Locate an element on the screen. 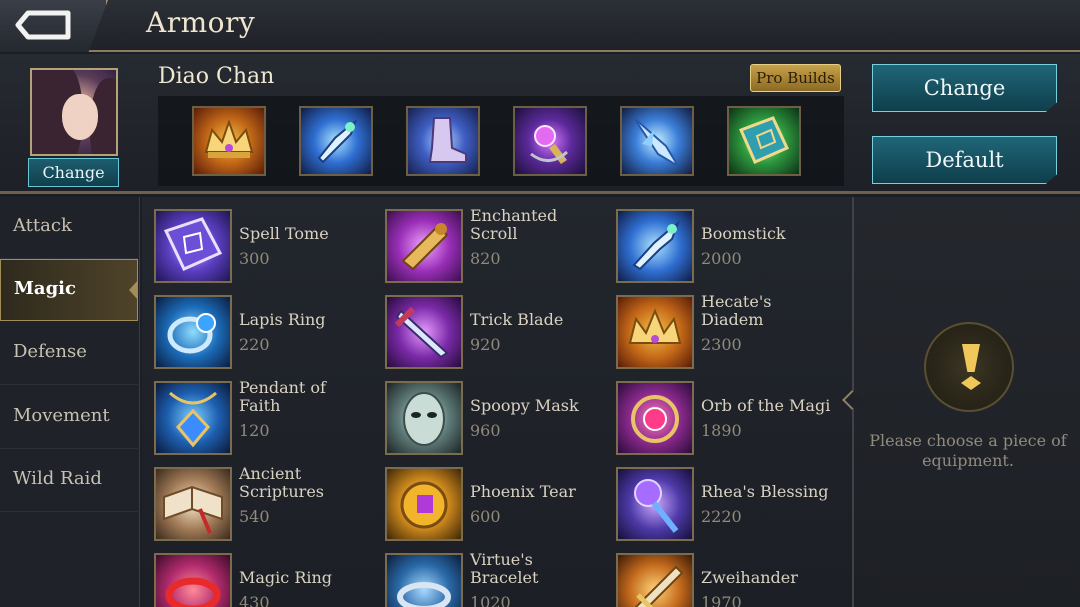 The image size is (1080, 607). sword-icon is located at coordinates (655, 580).